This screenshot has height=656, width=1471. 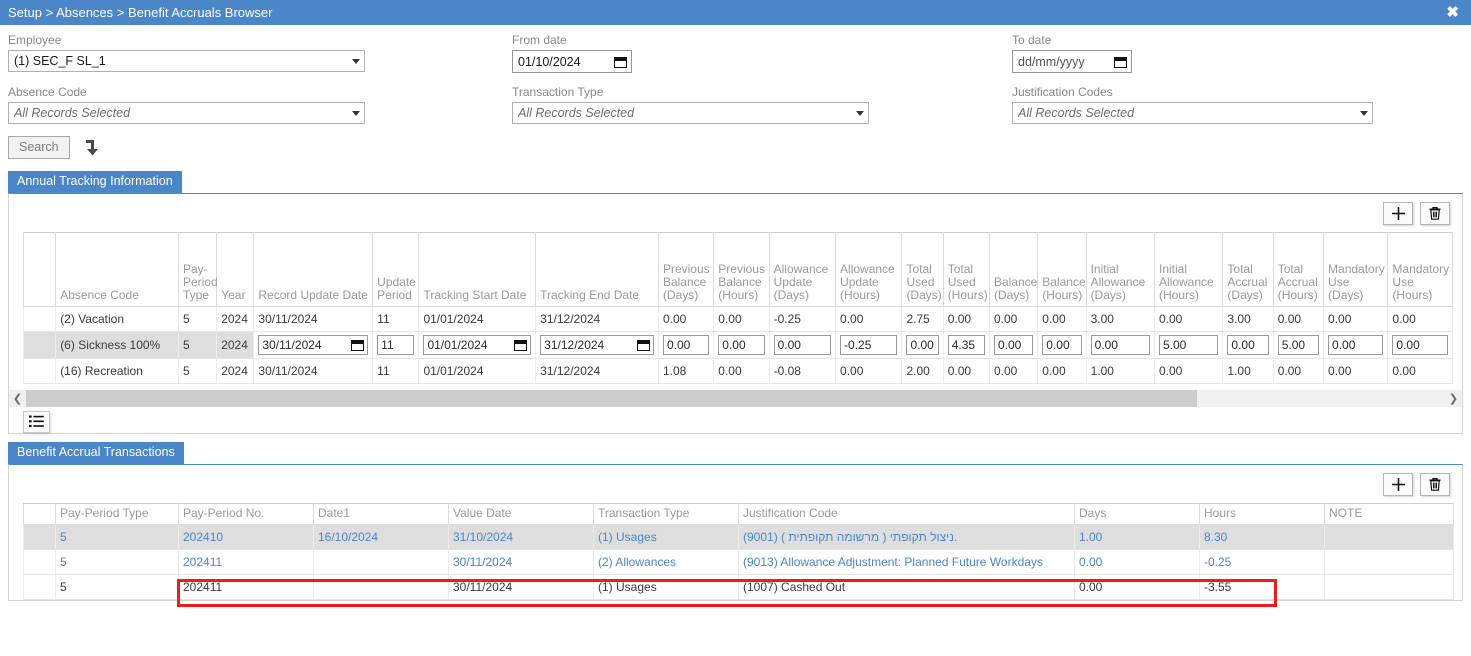 What do you see at coordinates (521, 513) in the screenshot?
I see `col-tx-value-date: Value Date` at bounding box center [521, 513].